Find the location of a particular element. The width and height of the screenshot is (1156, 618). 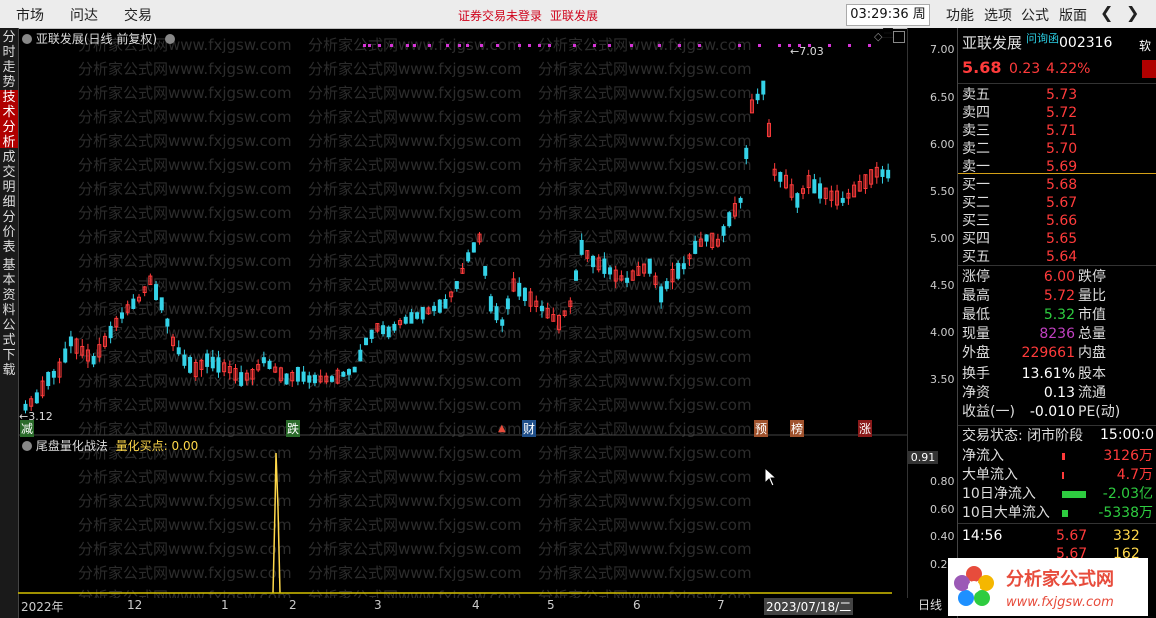

triangle-icon: ▲ is located at coordinates (502, 428).